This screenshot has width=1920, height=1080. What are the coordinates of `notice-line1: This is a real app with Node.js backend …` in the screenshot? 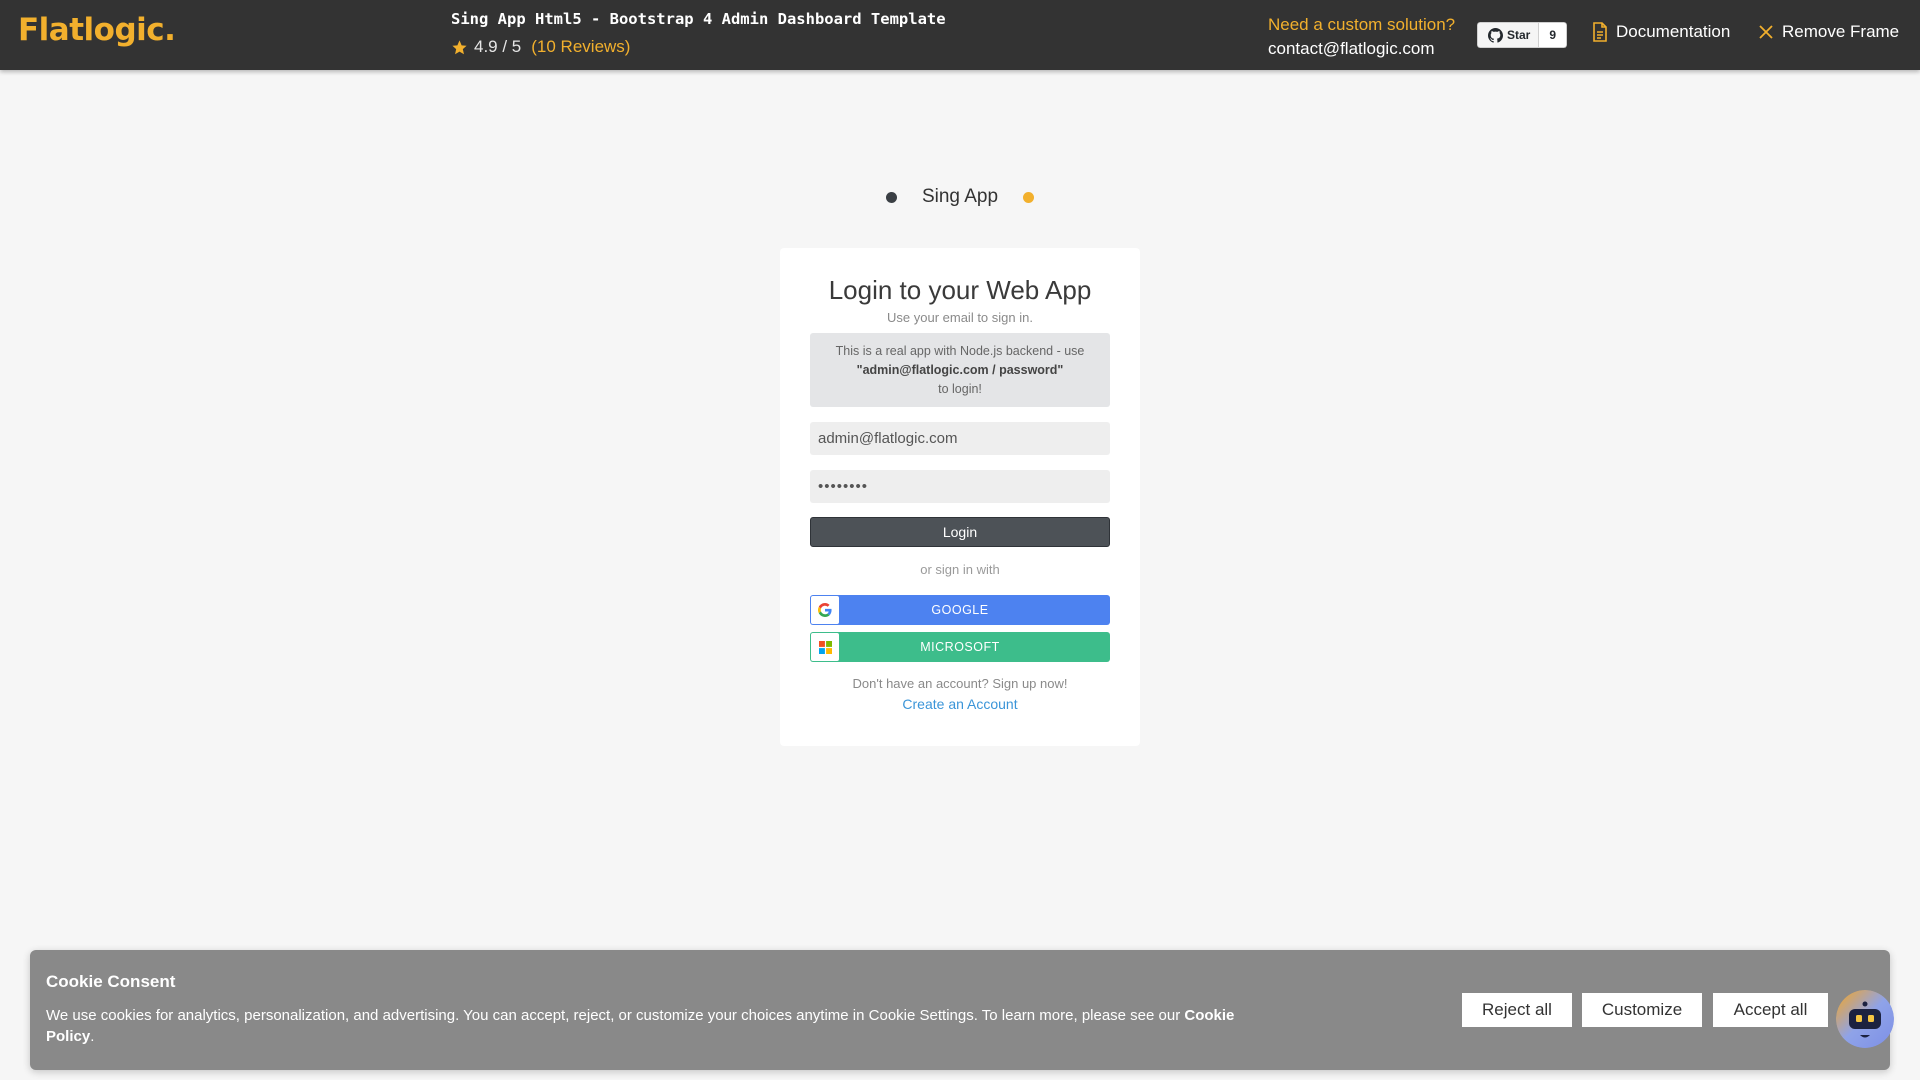 It's located at (960, 351).